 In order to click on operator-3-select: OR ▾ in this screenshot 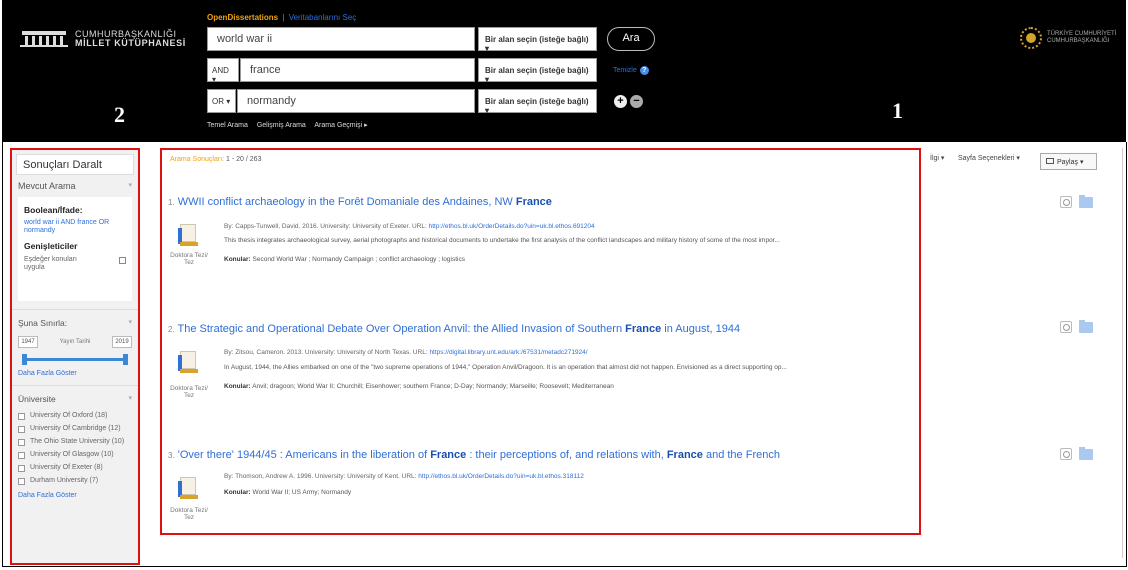, I will do `click(221, 101)`.